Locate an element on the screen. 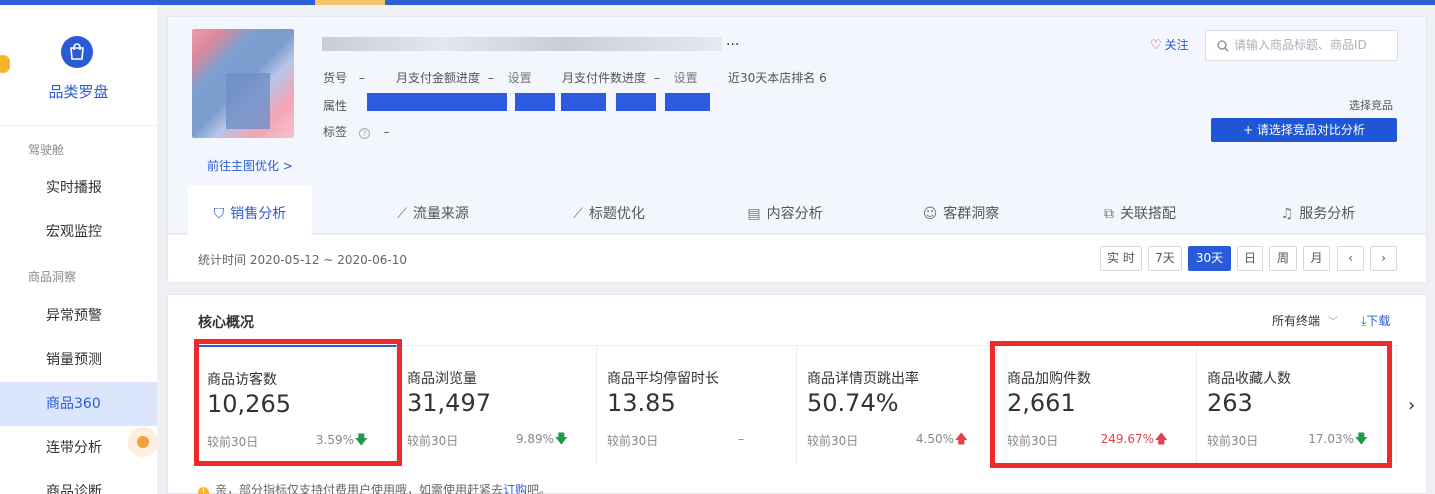  highlight-box-cart-favorites is located at coordinates (1191, 404).